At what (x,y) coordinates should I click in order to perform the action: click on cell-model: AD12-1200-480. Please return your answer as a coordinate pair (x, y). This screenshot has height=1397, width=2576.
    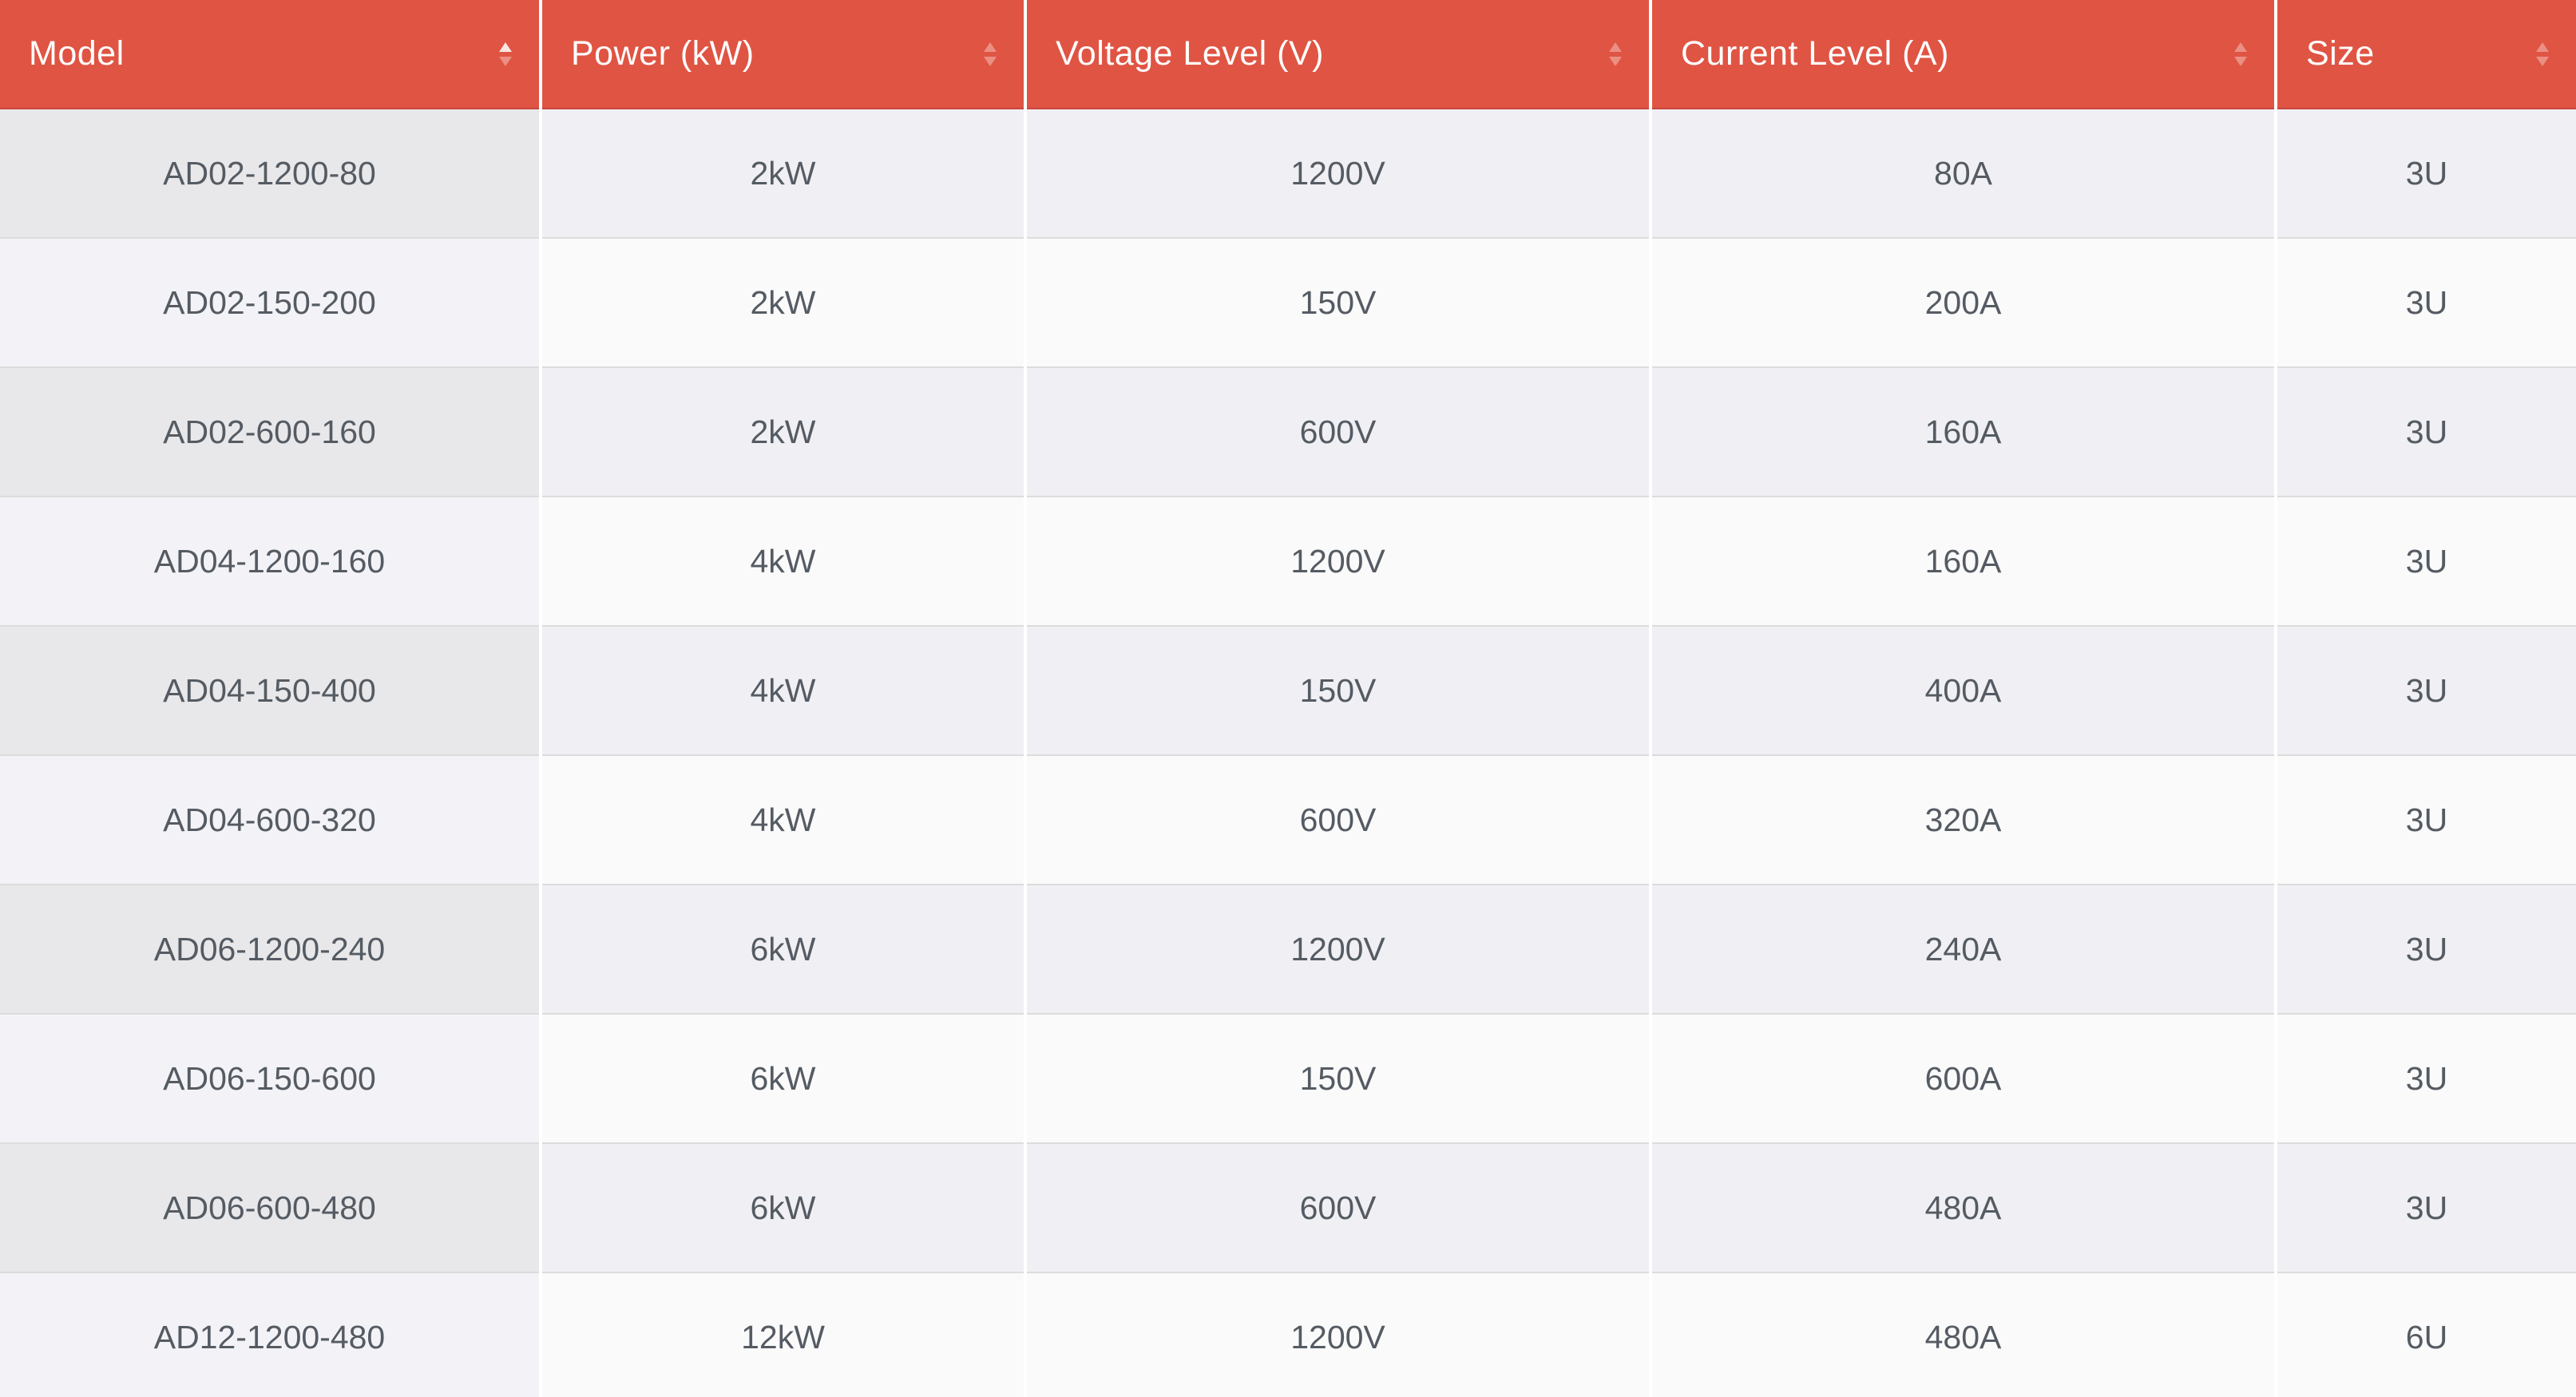
    Looking at the image, I should click on (271, 1334).